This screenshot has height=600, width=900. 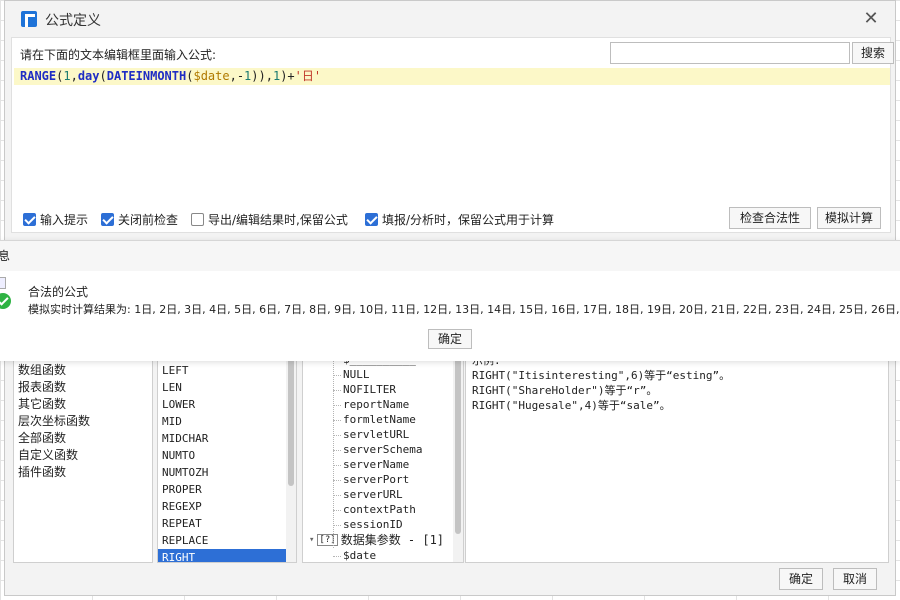 What do you see at coordinates (211, 76) in the screenshot?
I see `formula-token: $date` at bounding box center [211, 76].